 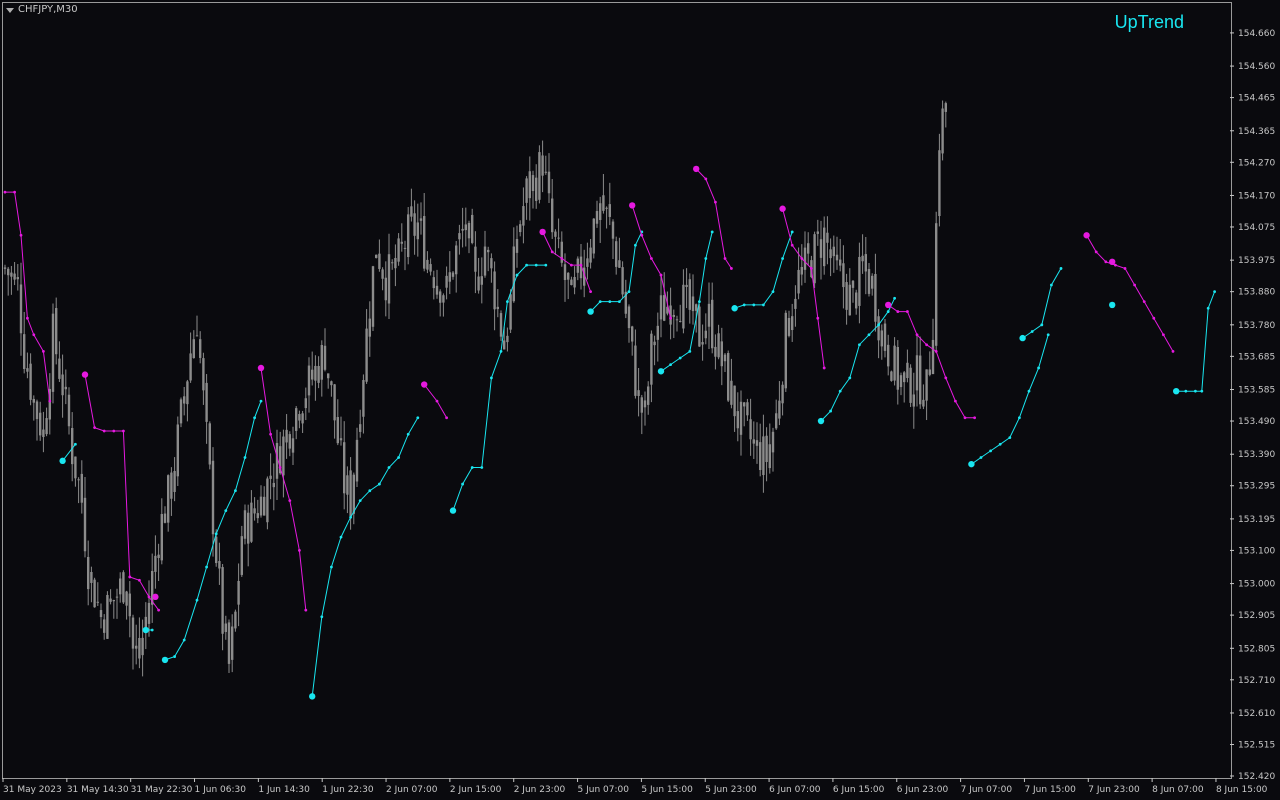 What do you see at coordinates (1256, 326) in the screenshot?
I see `price-tick-label: 153.780` at bounding box center [1256, 326].